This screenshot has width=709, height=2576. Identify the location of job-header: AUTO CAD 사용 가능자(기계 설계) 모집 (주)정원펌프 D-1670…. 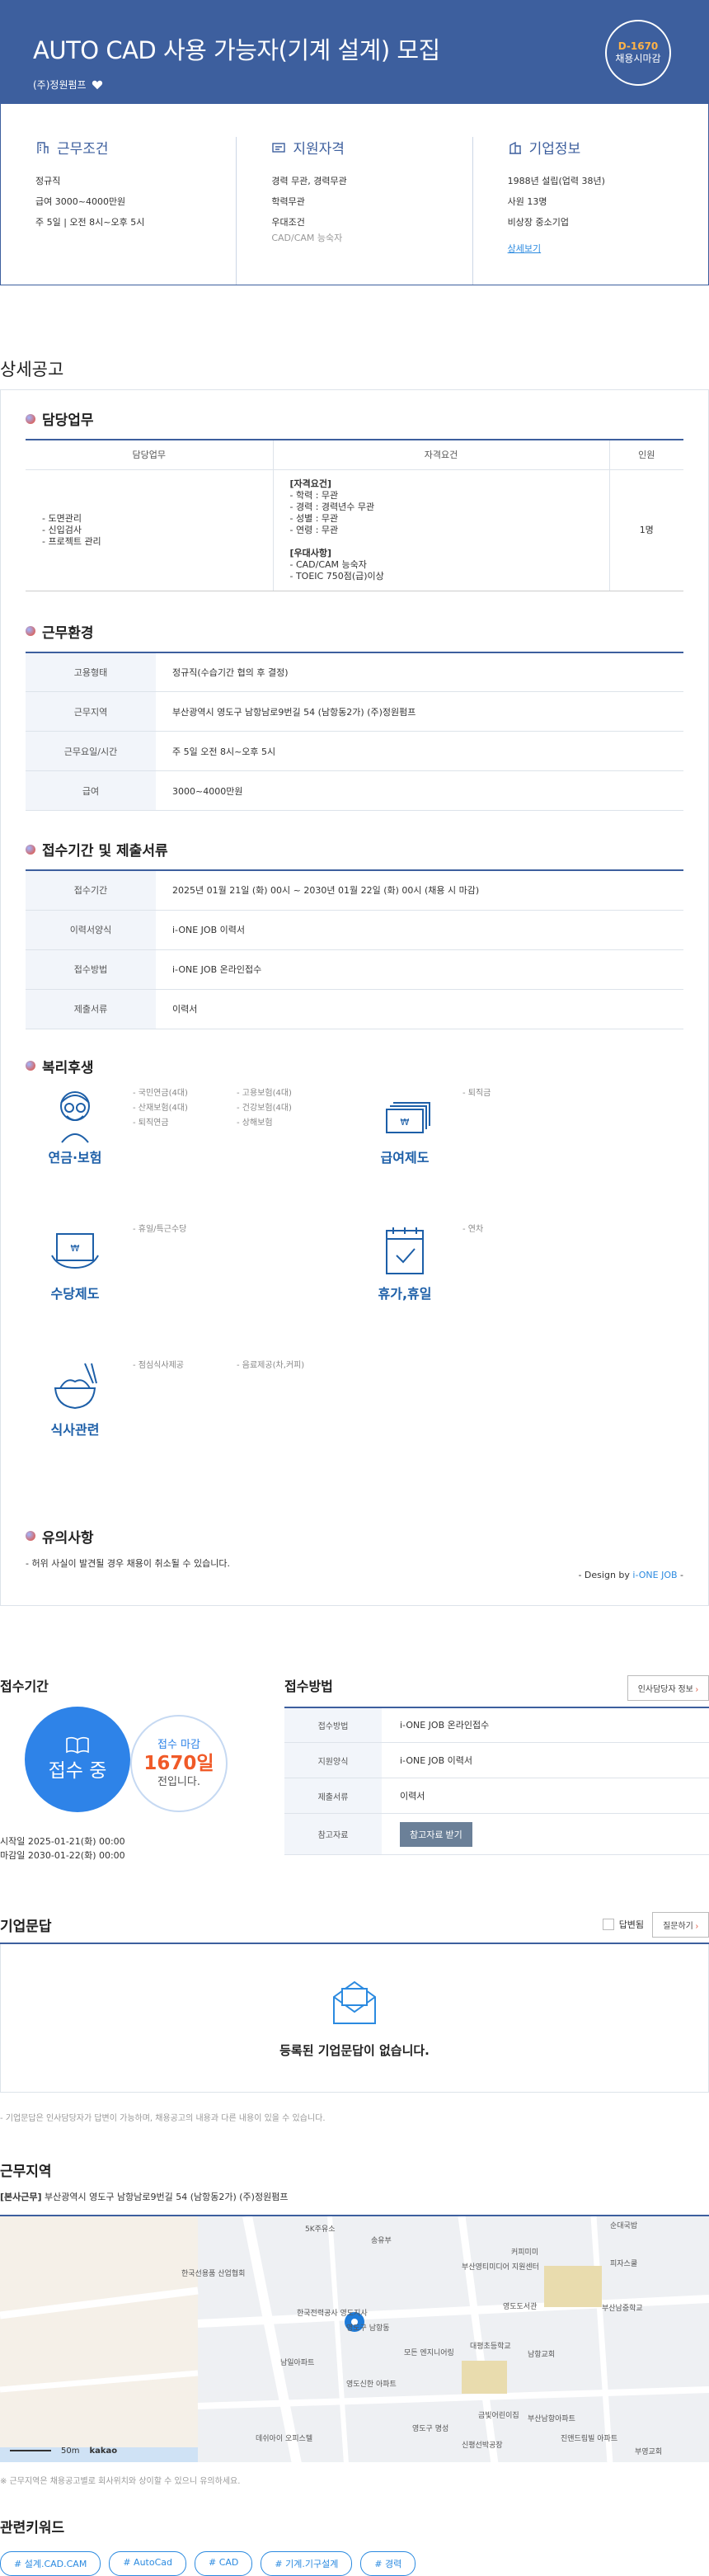
(354, 52).